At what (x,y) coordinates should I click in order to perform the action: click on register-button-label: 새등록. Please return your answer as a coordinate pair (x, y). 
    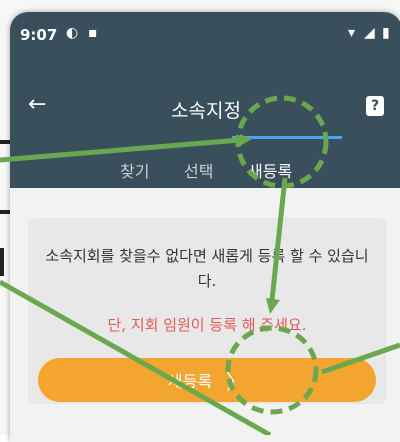
    Looking at the image, I should click on (190, 381).